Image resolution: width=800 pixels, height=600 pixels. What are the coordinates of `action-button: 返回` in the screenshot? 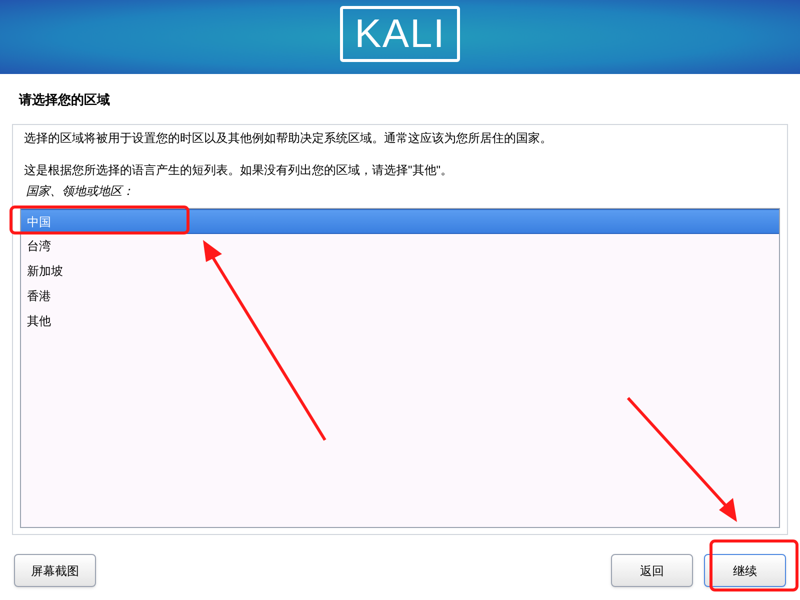 It's located at (652, 570).